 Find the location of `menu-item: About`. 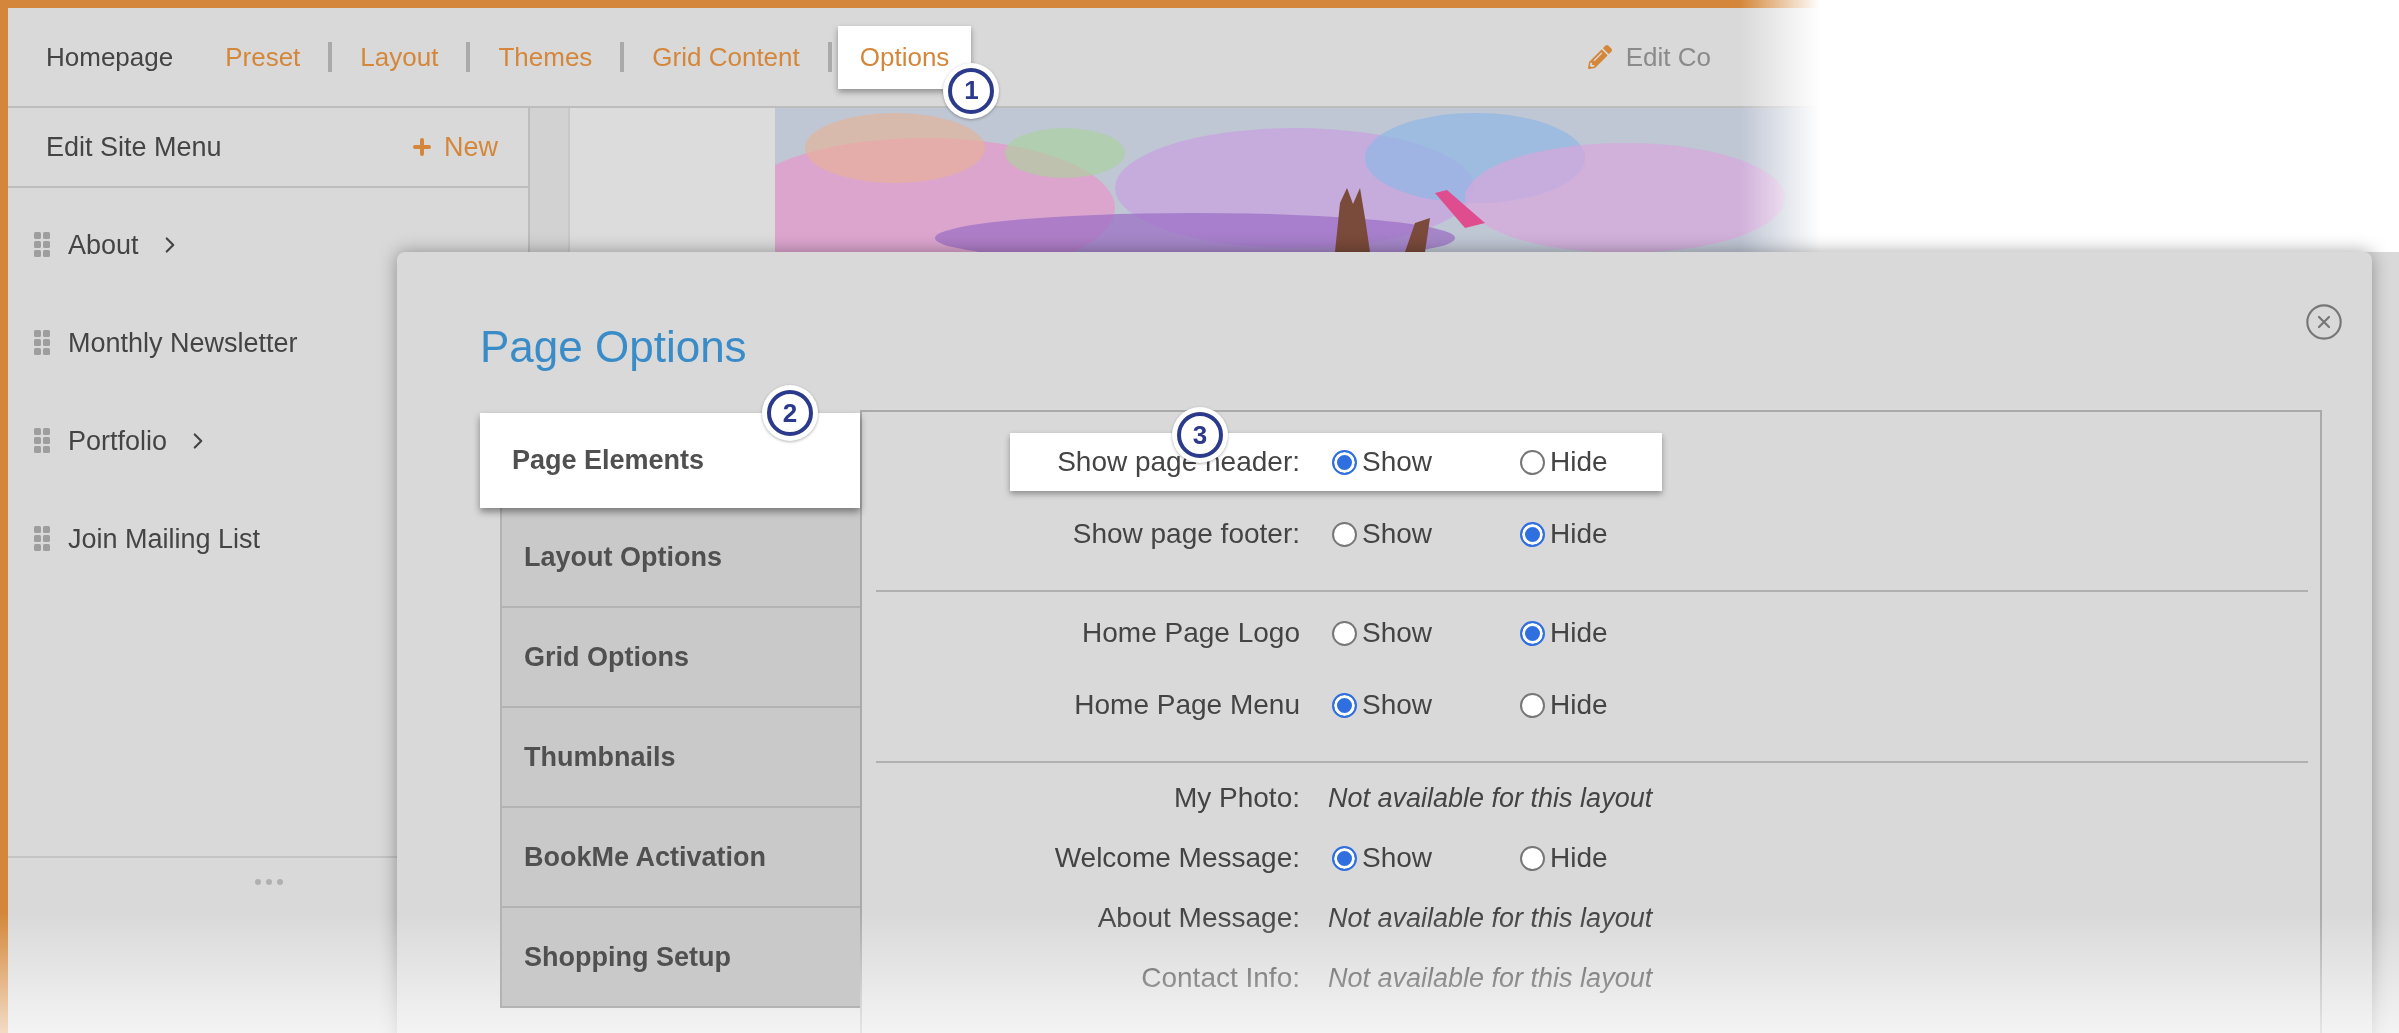

menu-item: About is located at coordinates (268, 245).